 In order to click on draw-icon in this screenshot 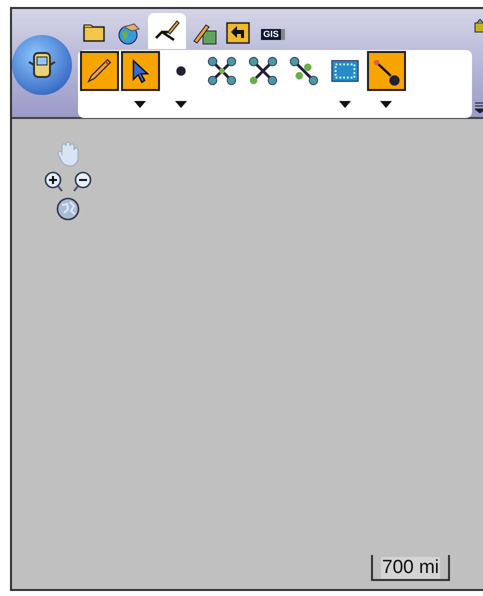, I will do `click(167, 31)`.